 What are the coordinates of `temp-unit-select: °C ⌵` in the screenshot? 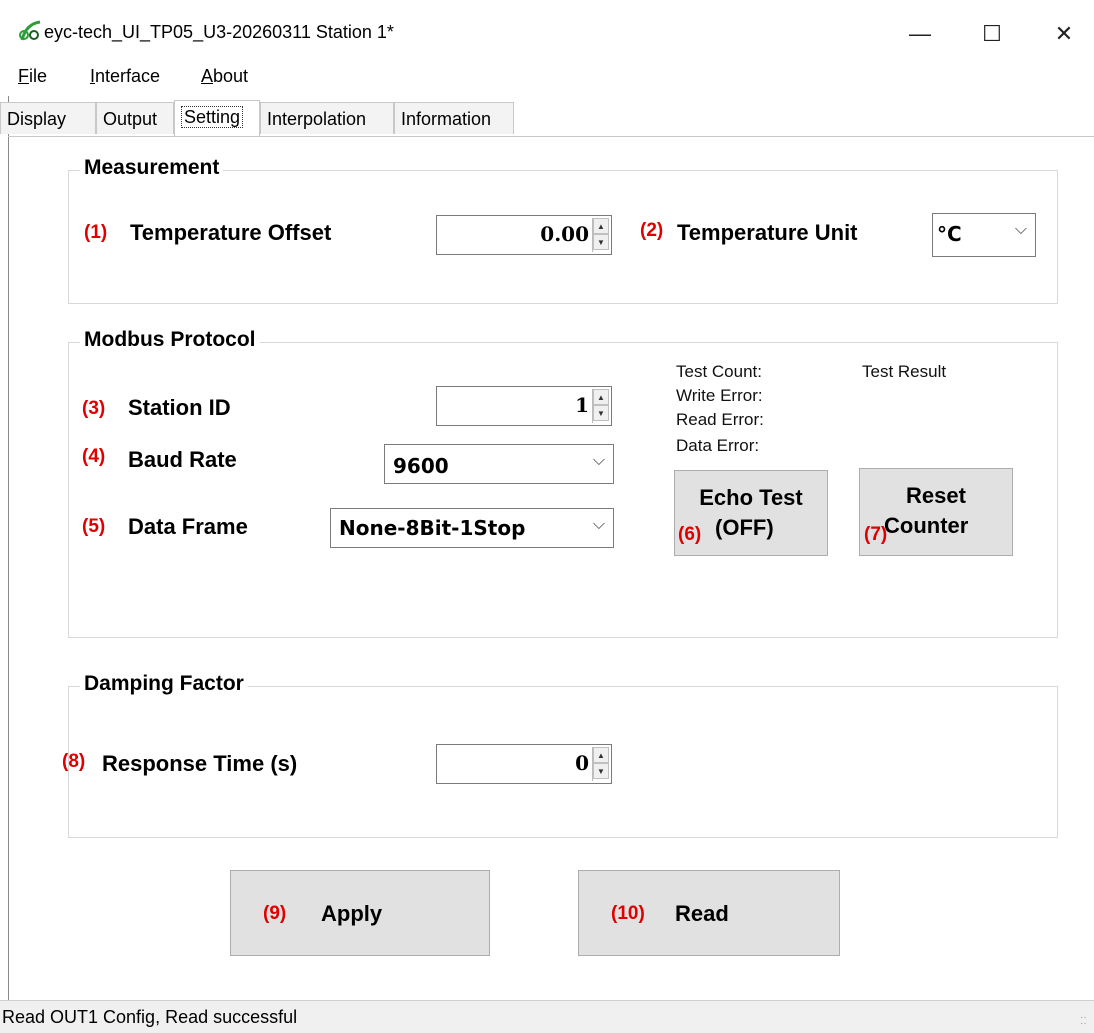 It's located at (984, 235).